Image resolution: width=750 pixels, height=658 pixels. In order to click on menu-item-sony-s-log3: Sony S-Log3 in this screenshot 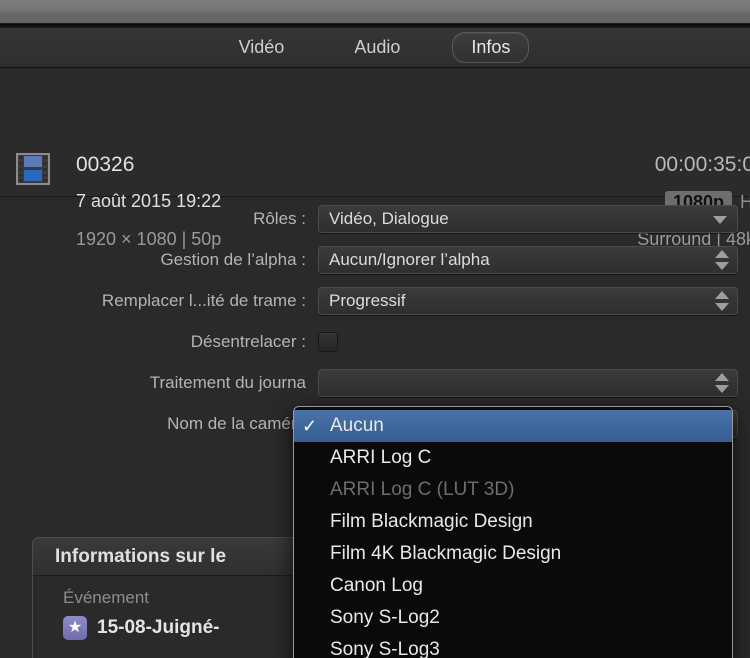, I will do `click(513, 646)`.